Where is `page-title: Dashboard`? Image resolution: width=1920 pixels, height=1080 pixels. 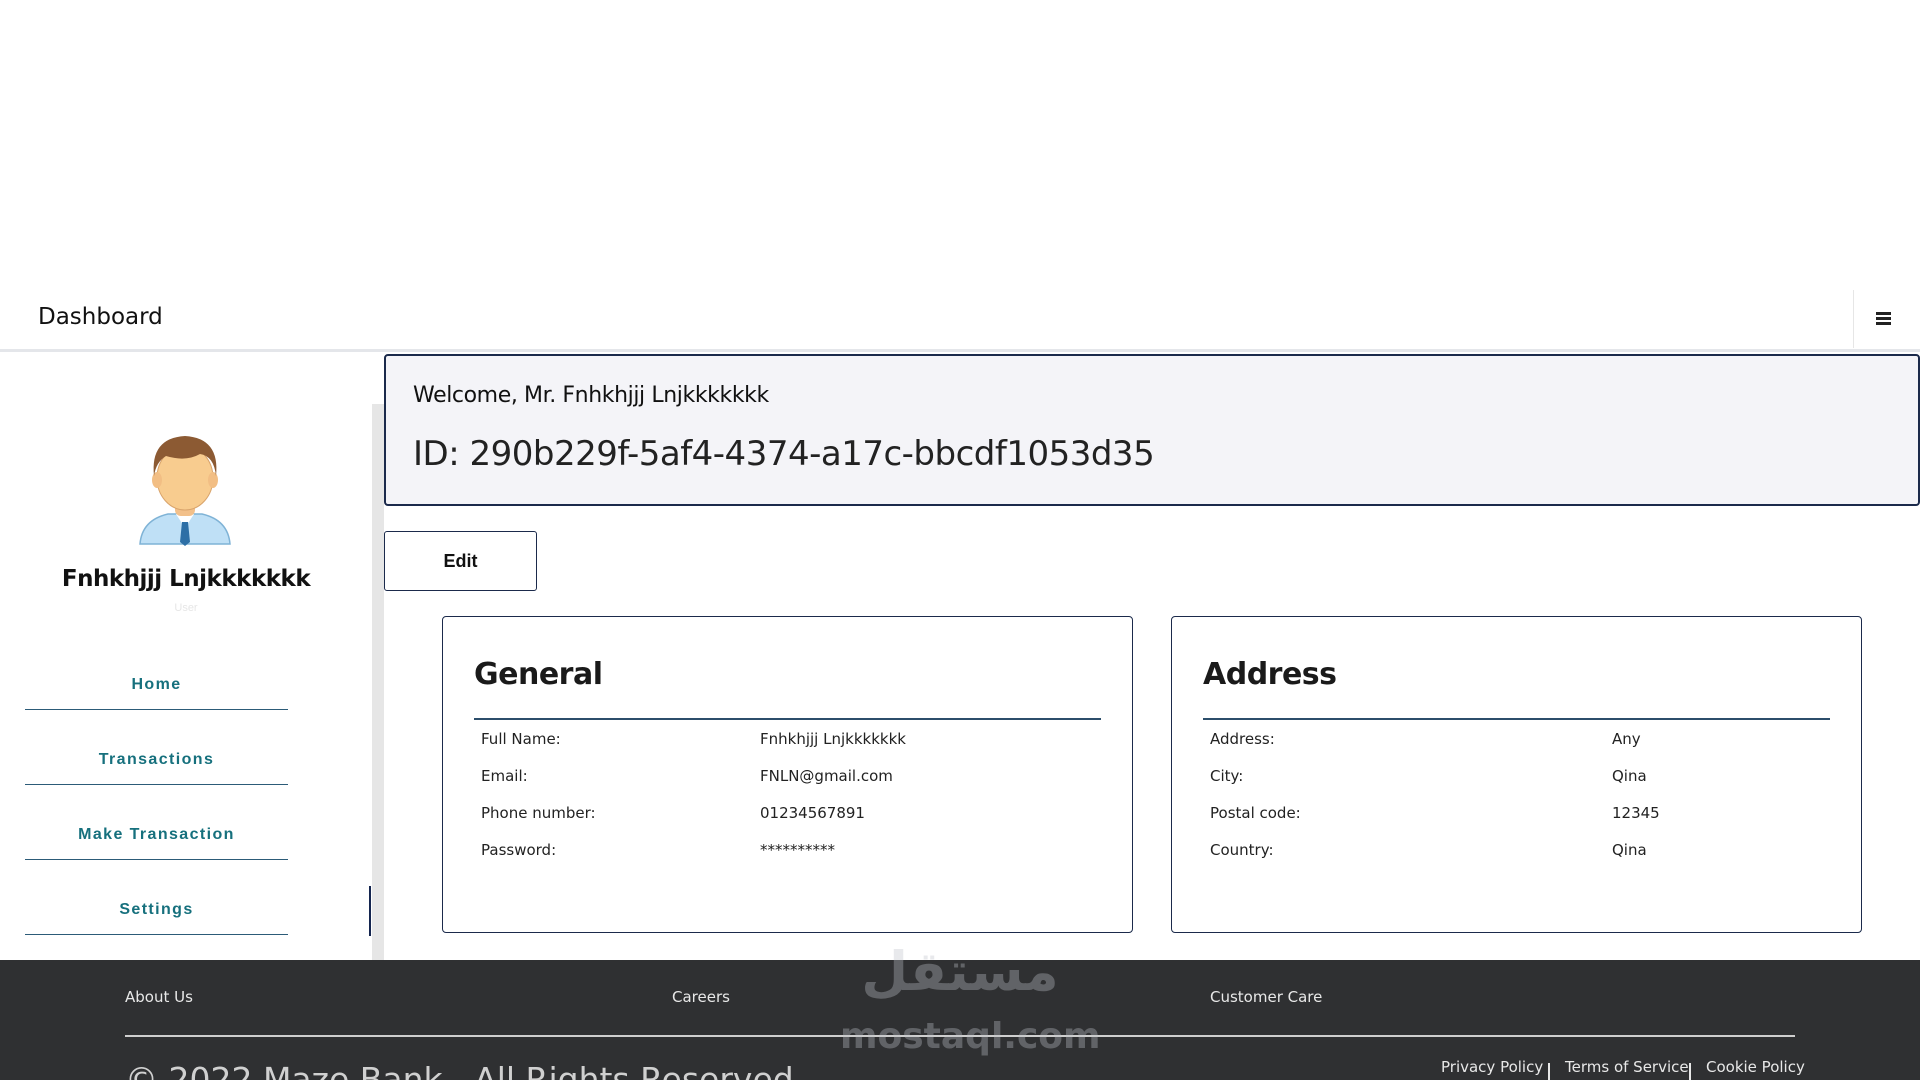
page-title: Dashboard is located at coordinates (100, 317).